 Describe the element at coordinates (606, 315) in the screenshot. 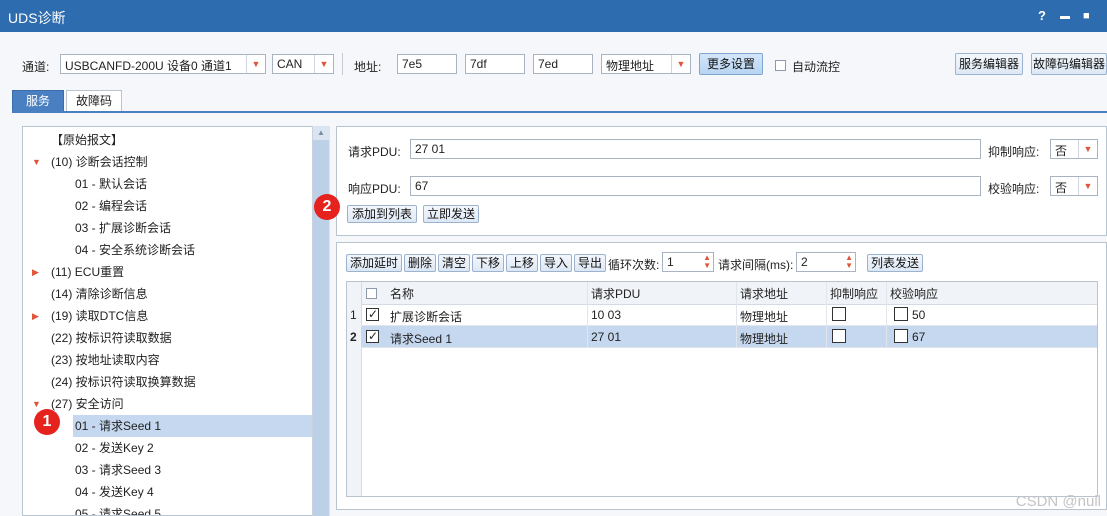

I see `row-request-pdu: 10 03` at that location.